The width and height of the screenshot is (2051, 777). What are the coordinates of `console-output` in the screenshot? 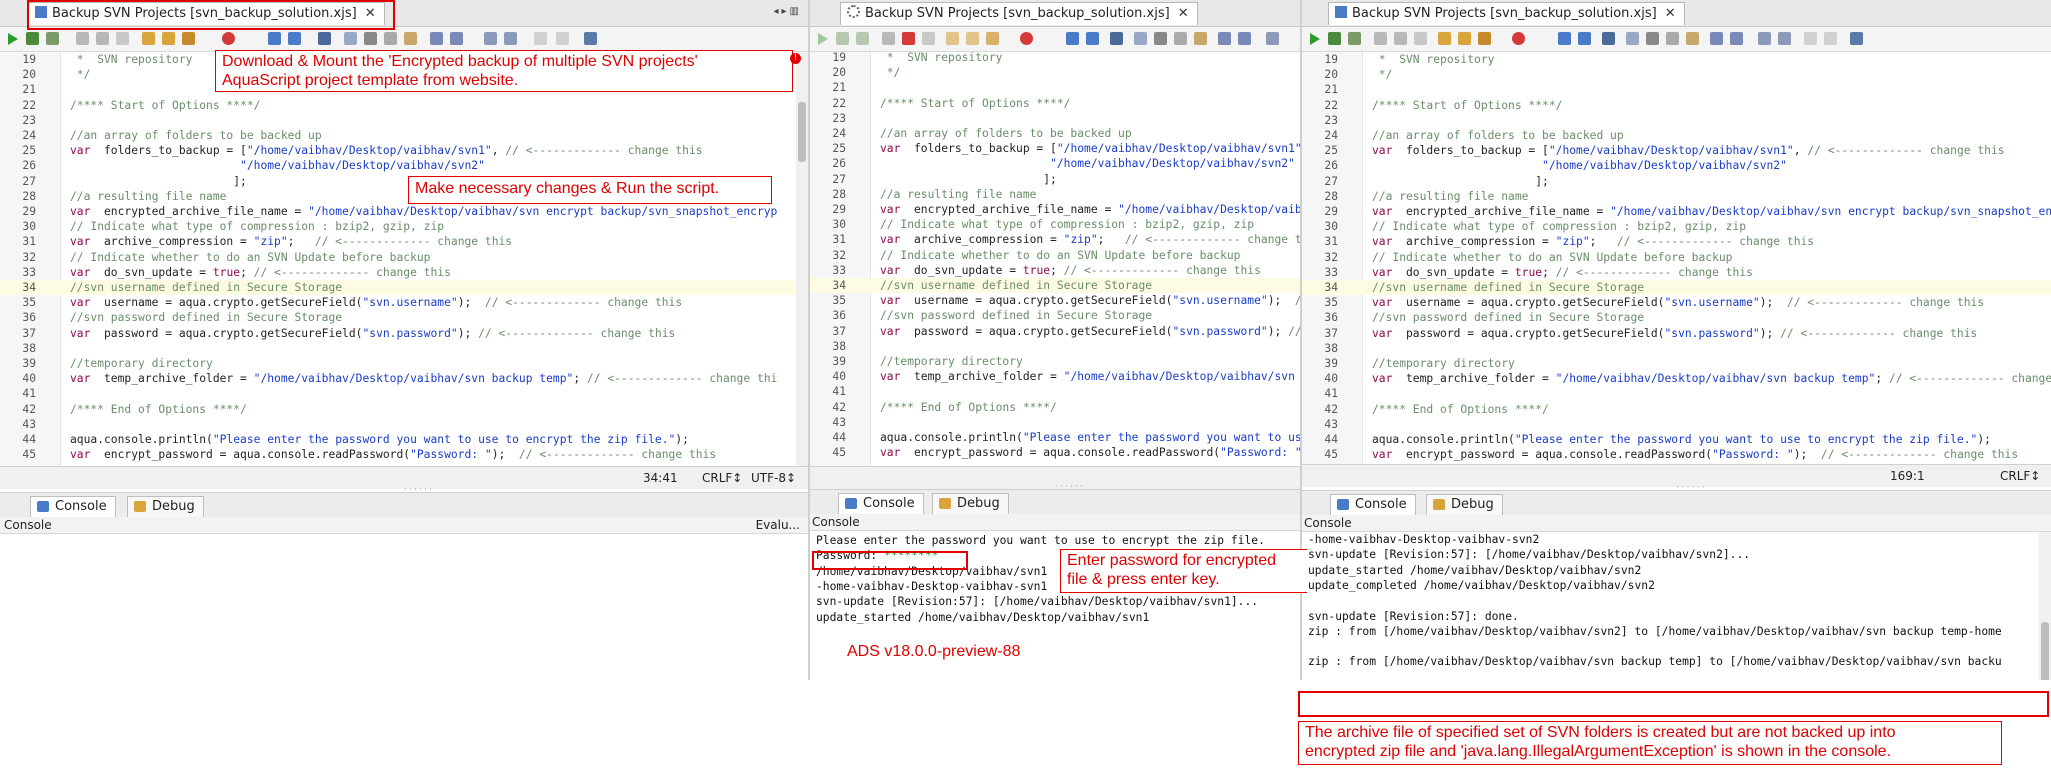 It's located at (404, 607).